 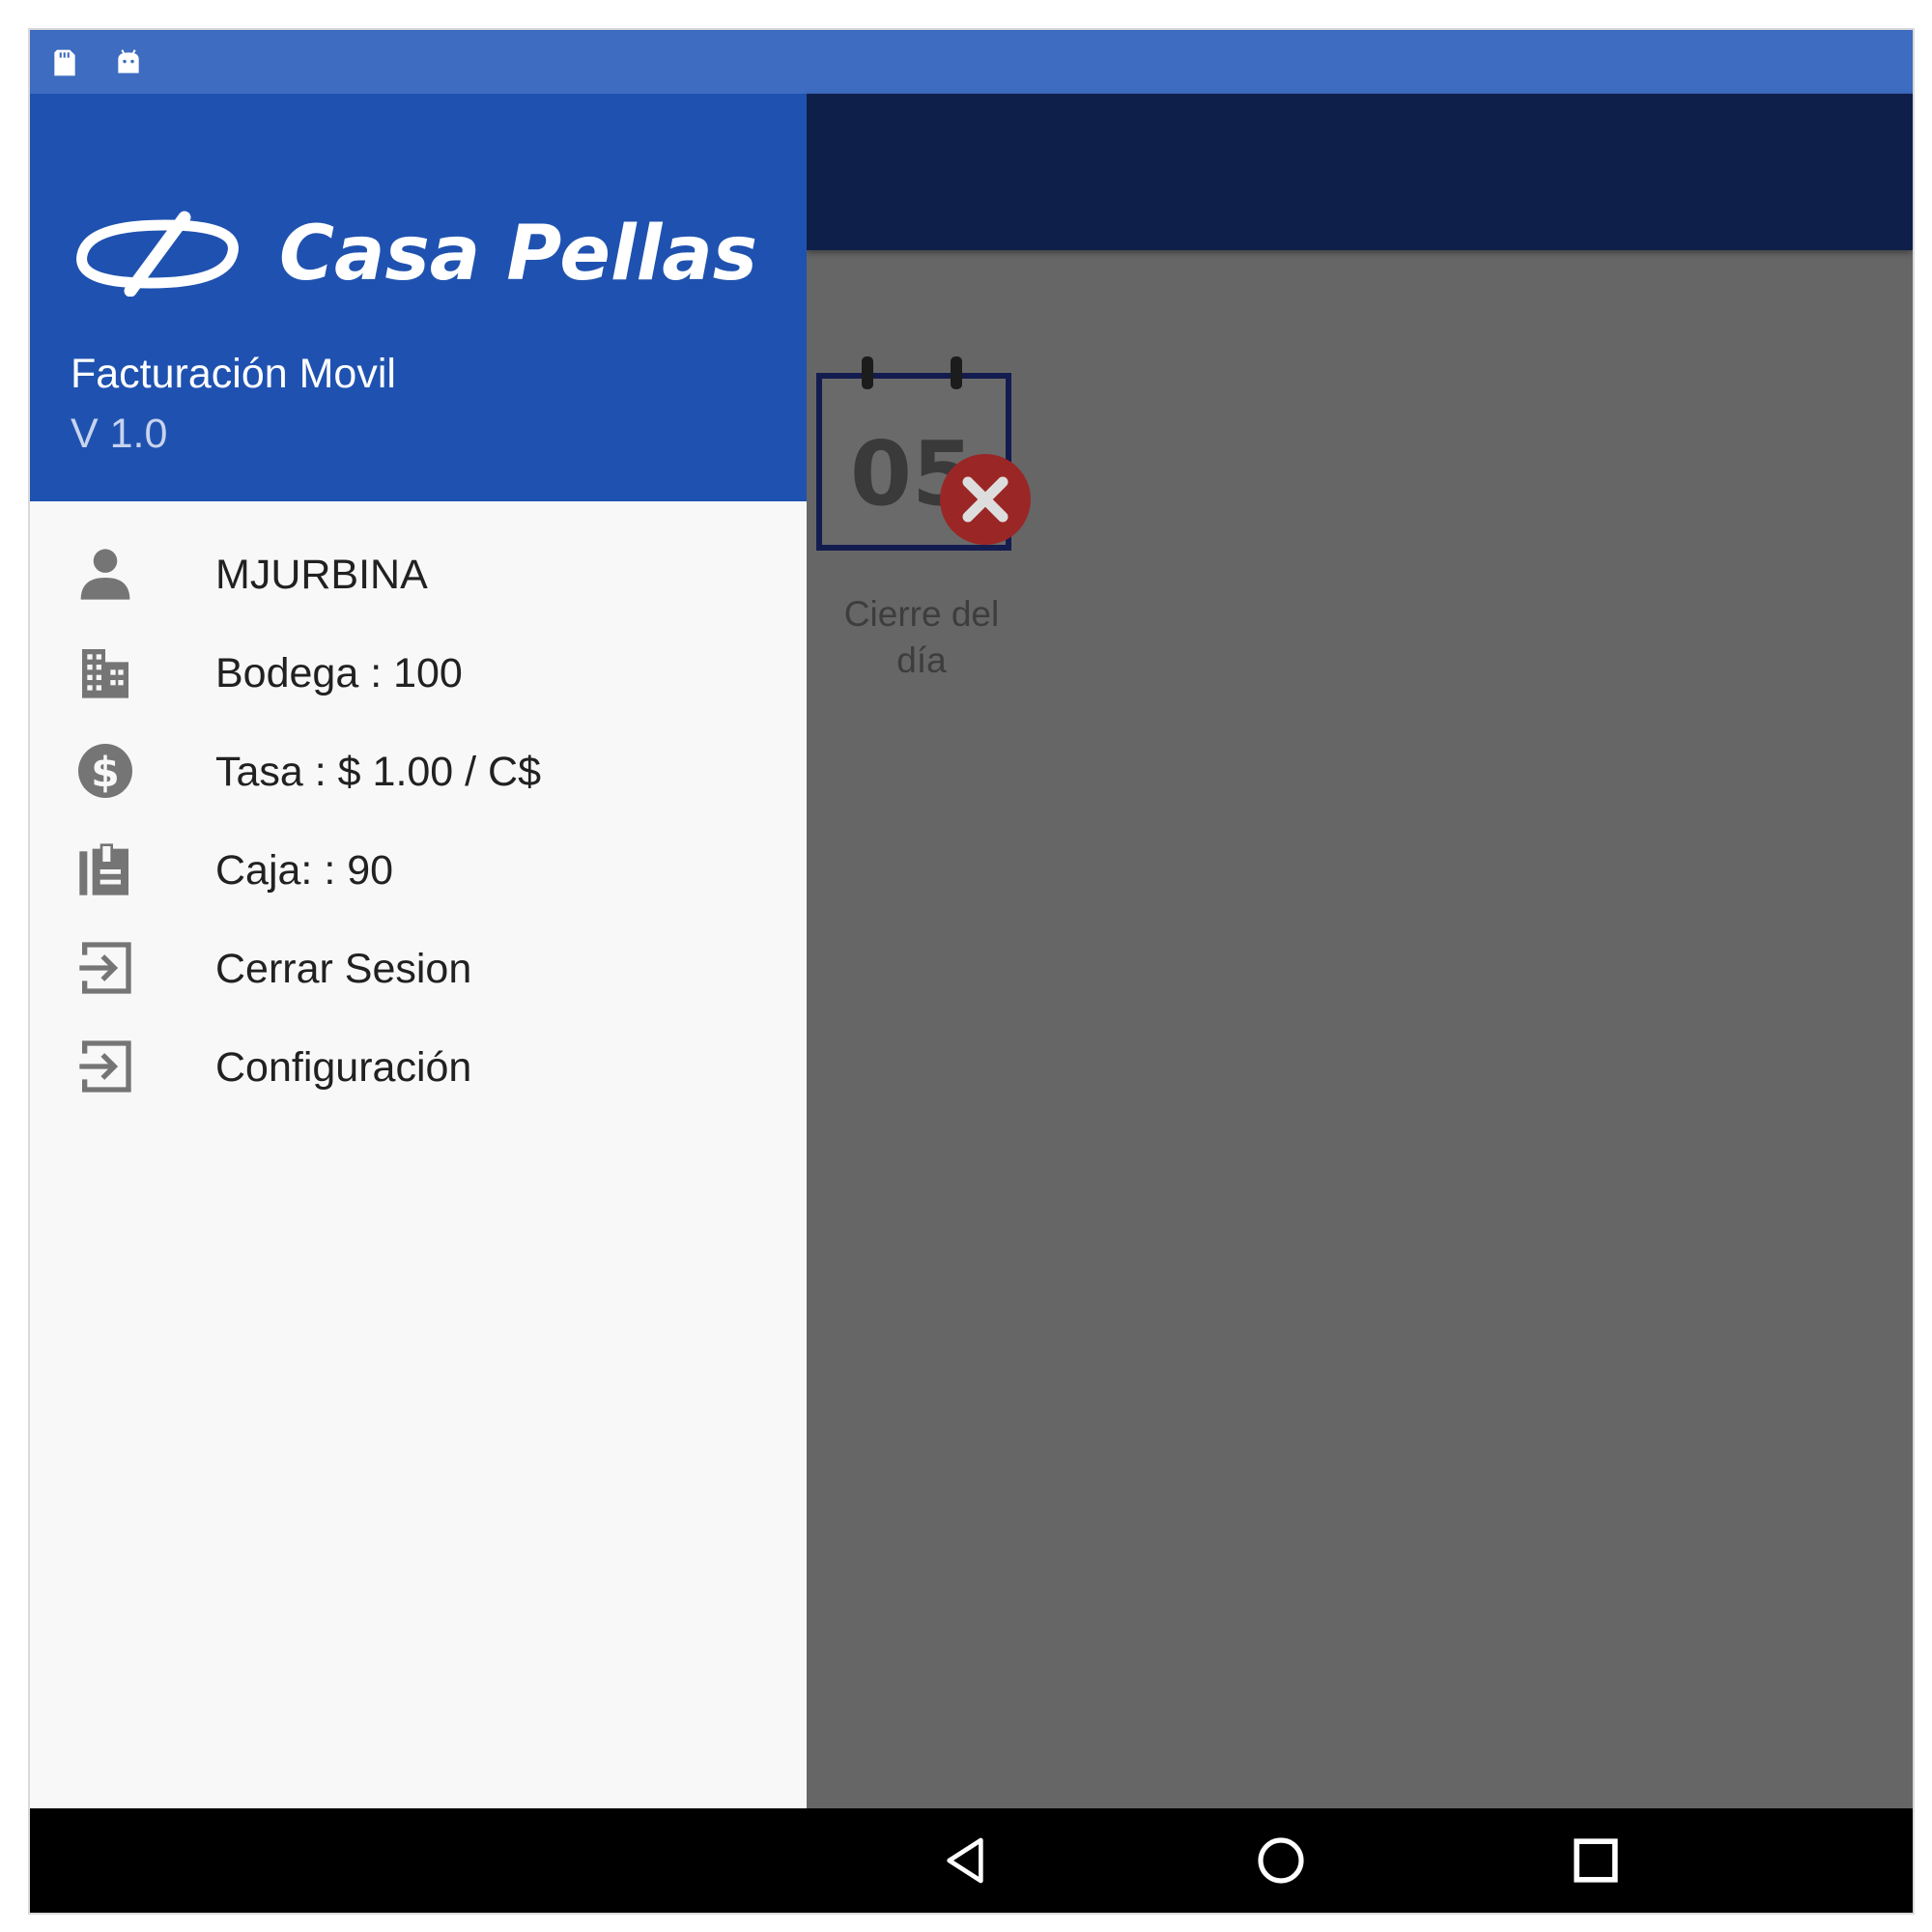 What do you see at coordinates (233, 374) in the screenshot?
I see `app-name: Facturación Movil` at bounding box center [233, 374].